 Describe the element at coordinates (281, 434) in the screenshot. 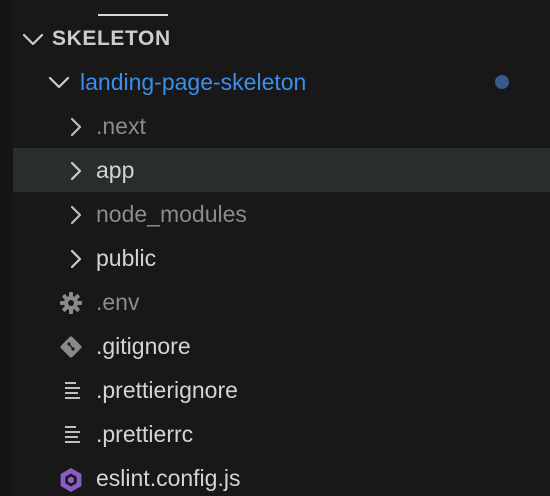

I see `tree-item-prettierrc: .prettierrc` at that location.